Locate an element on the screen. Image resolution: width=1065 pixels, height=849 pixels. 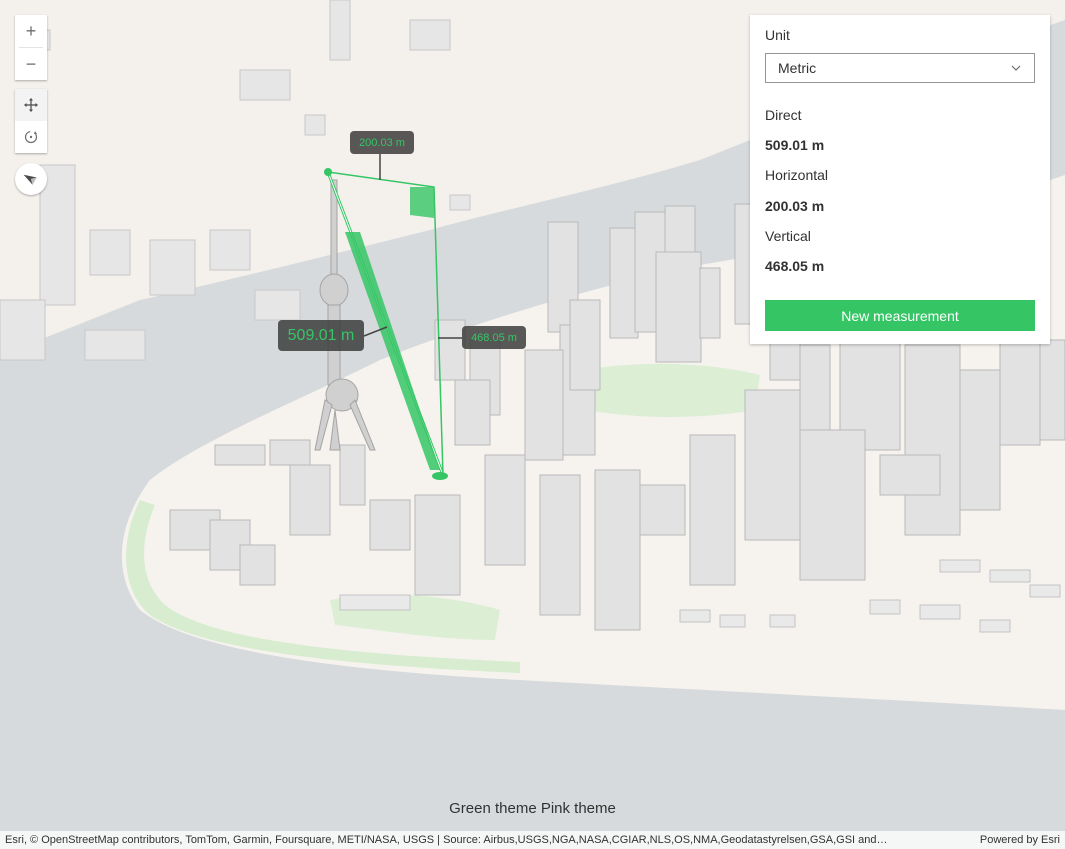
compass-icon is located at coordinates (30, 179).